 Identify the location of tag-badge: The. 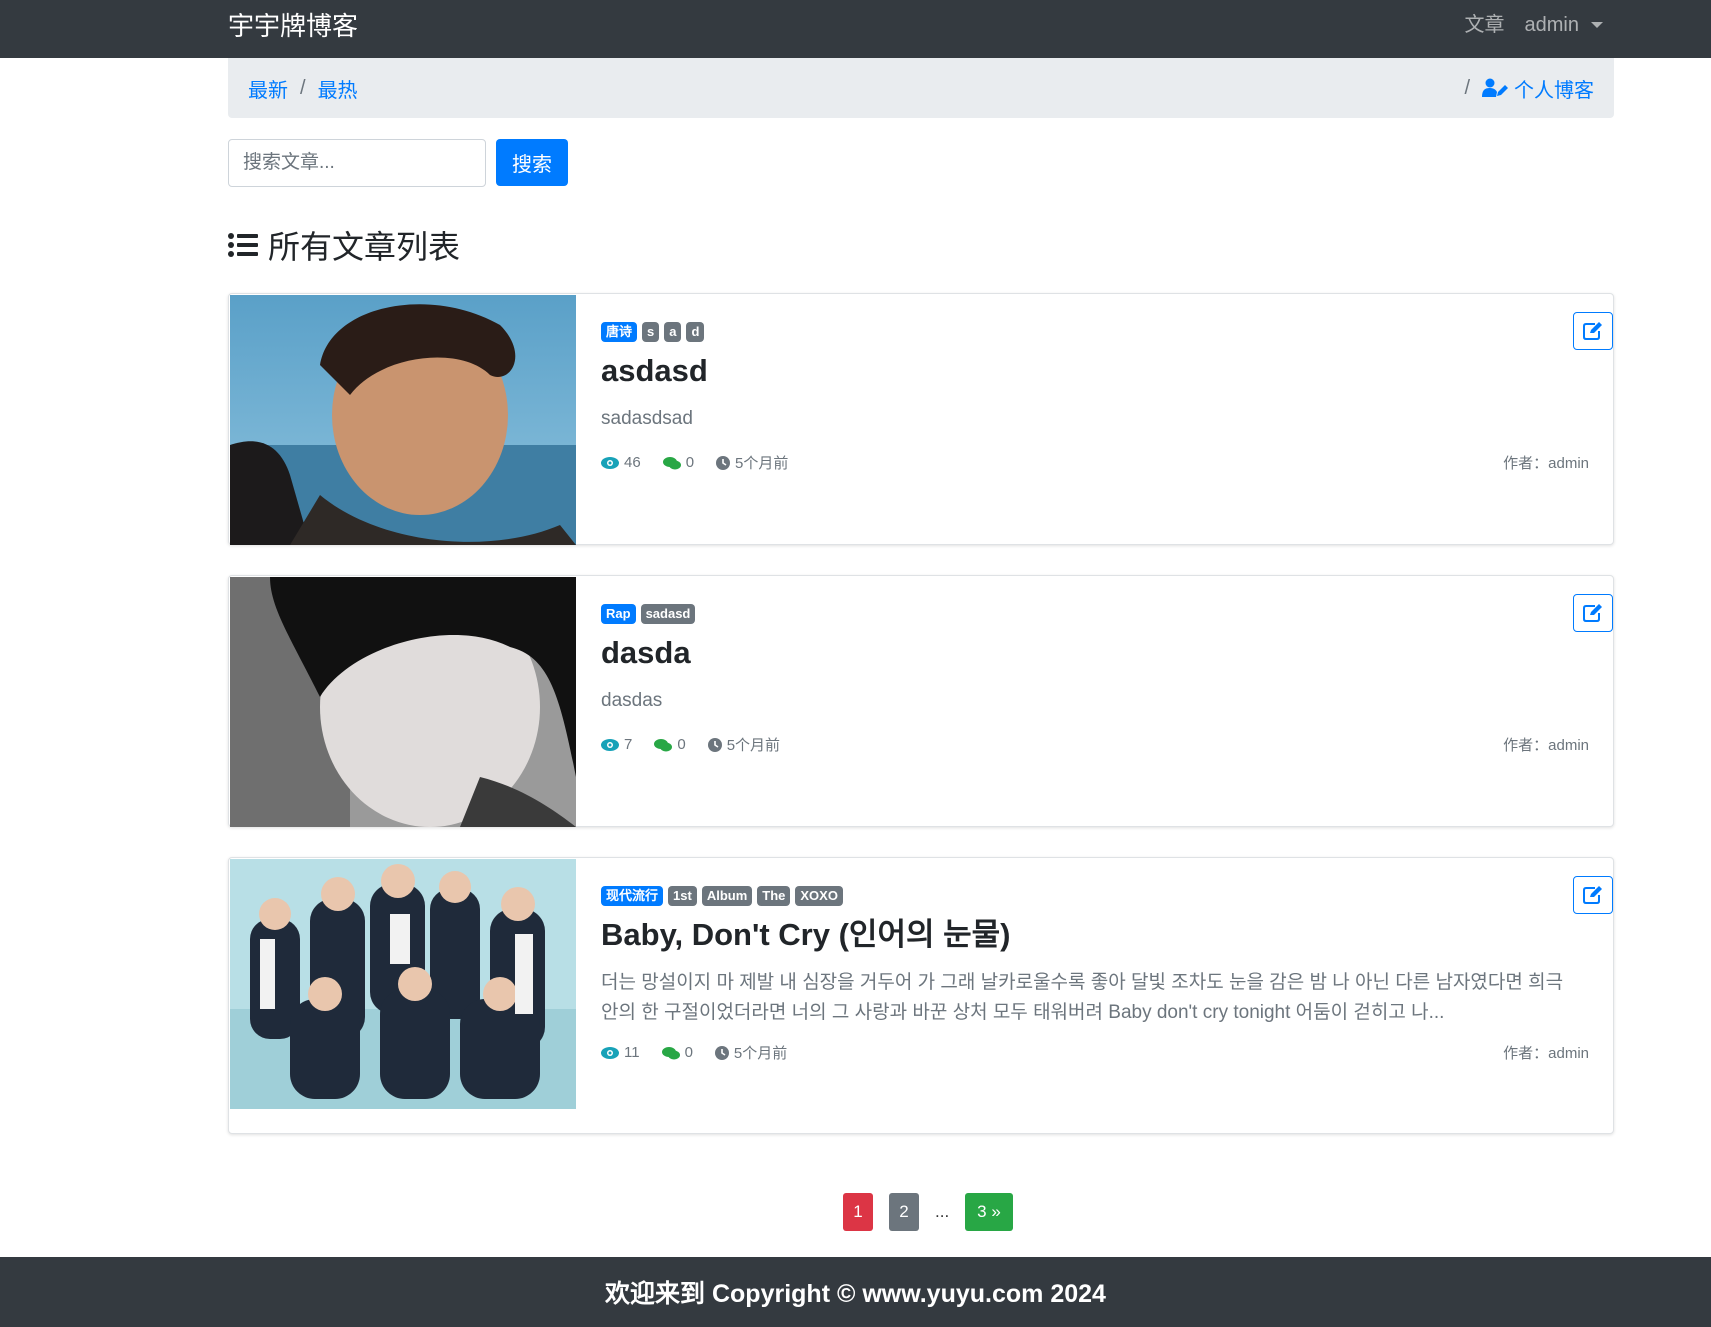
(774, 896).